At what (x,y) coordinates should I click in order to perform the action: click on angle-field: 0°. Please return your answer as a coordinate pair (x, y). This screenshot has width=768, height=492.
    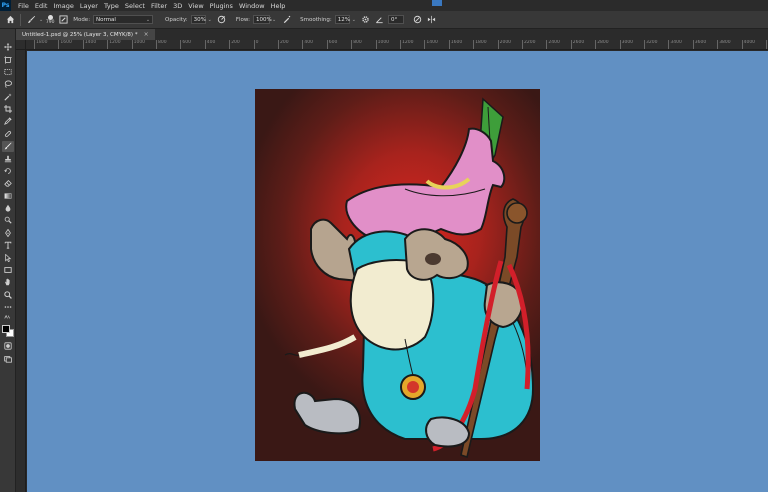
    Looking at the image, I should click on (395, 19).